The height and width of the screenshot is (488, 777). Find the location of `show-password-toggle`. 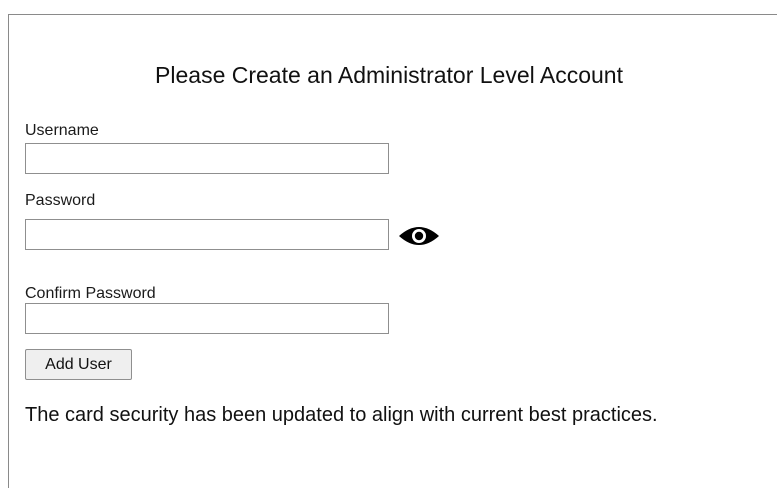

show-password-toggle is located at coordinates (419, 236).